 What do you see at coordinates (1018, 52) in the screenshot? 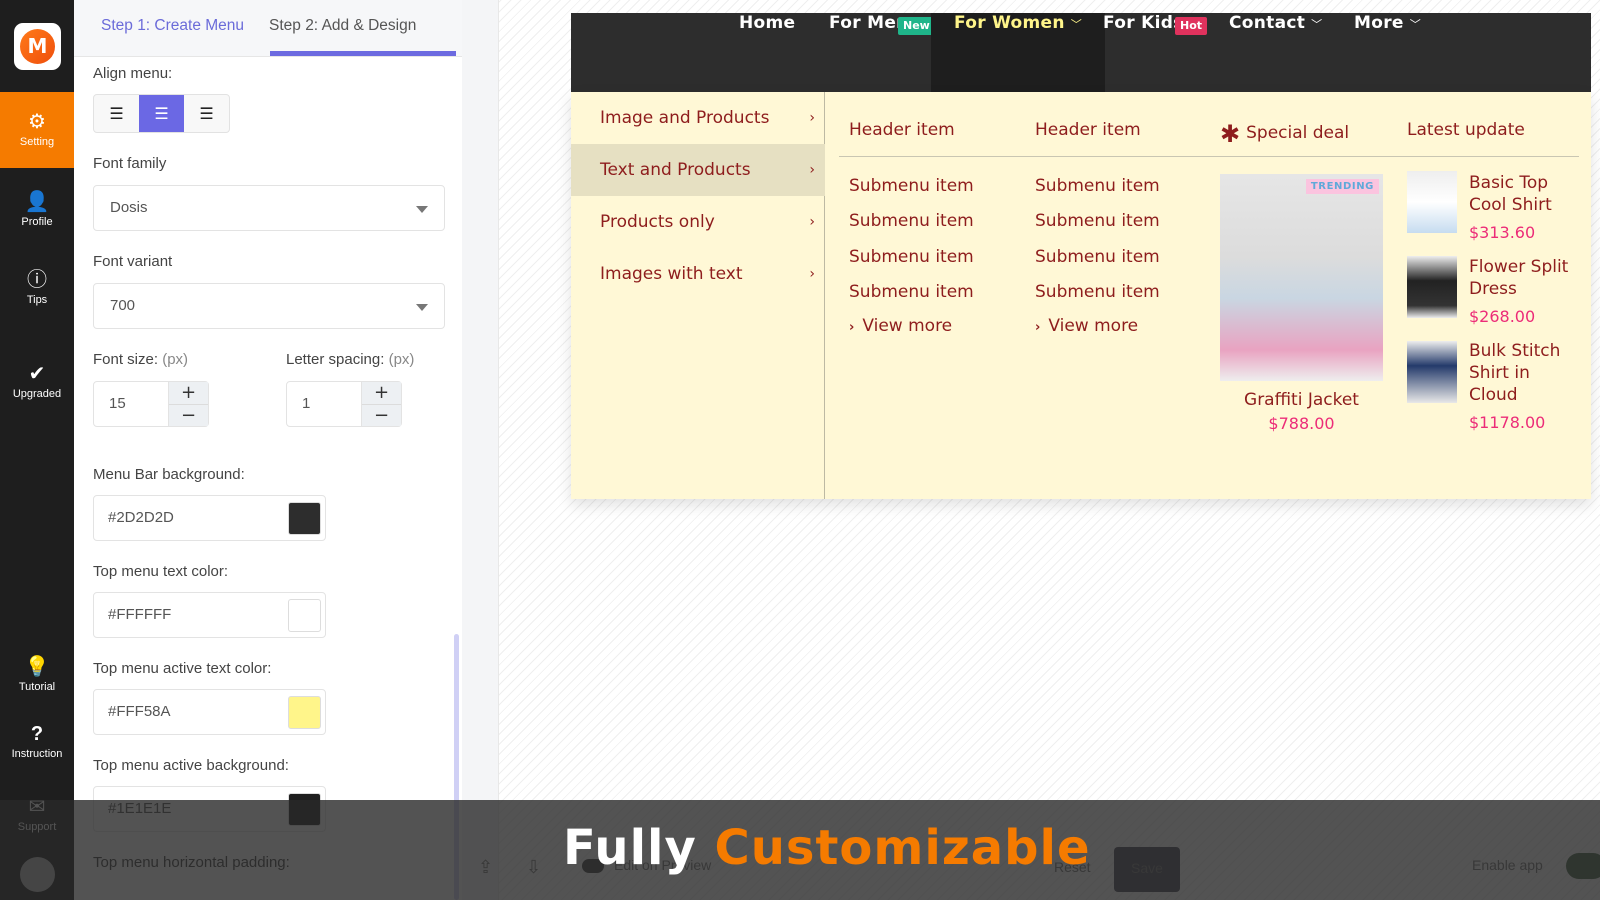
I see `menu-item-for-women: For Women ﹀` at bounding box center [1018, 52].